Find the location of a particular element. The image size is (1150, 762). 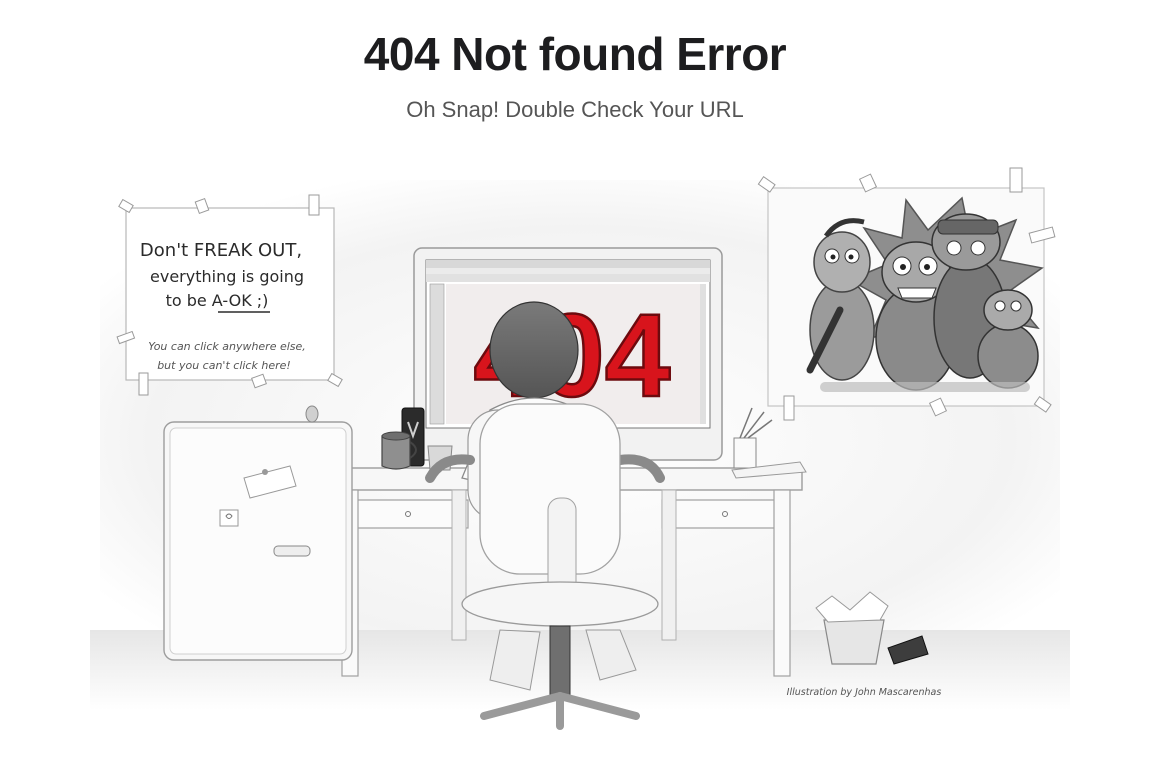

creatures-poster is located at coordinates (906, 294).